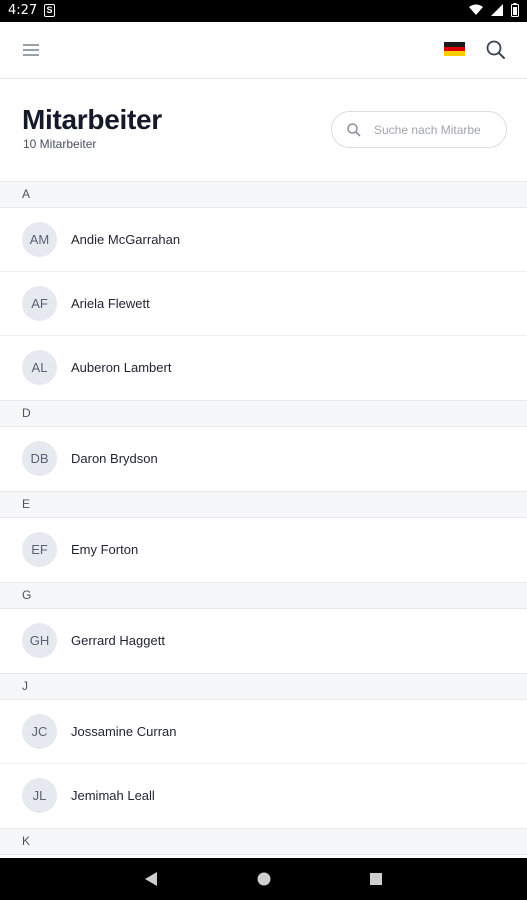 The width and height of the screenshot is (527, 900). I want to click on recents-square-icon, so click(376, 879).